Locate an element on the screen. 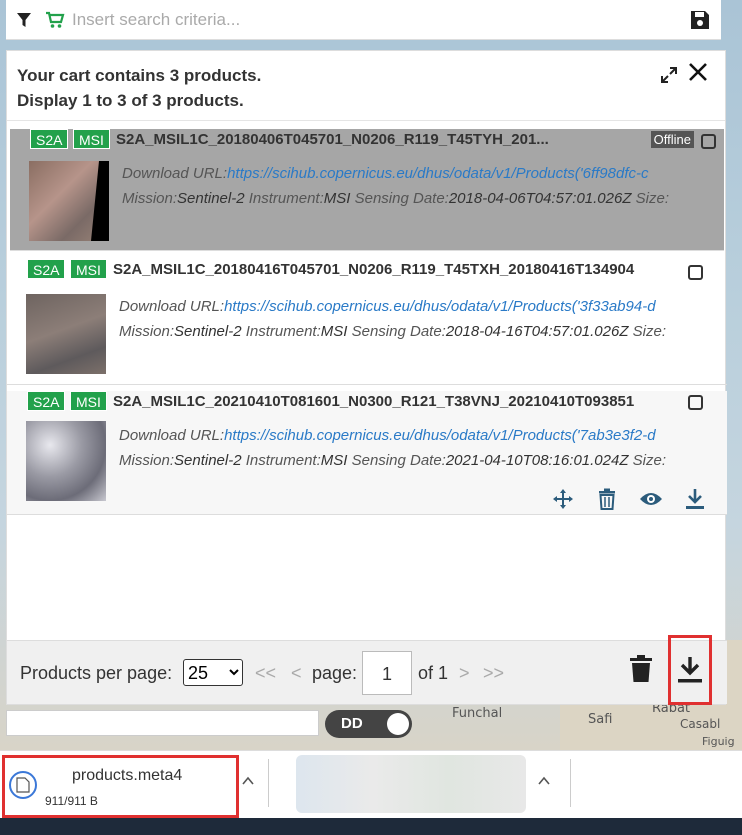  download-shelf: products.meta4 911/911 B is located at coordinates (371, 784).